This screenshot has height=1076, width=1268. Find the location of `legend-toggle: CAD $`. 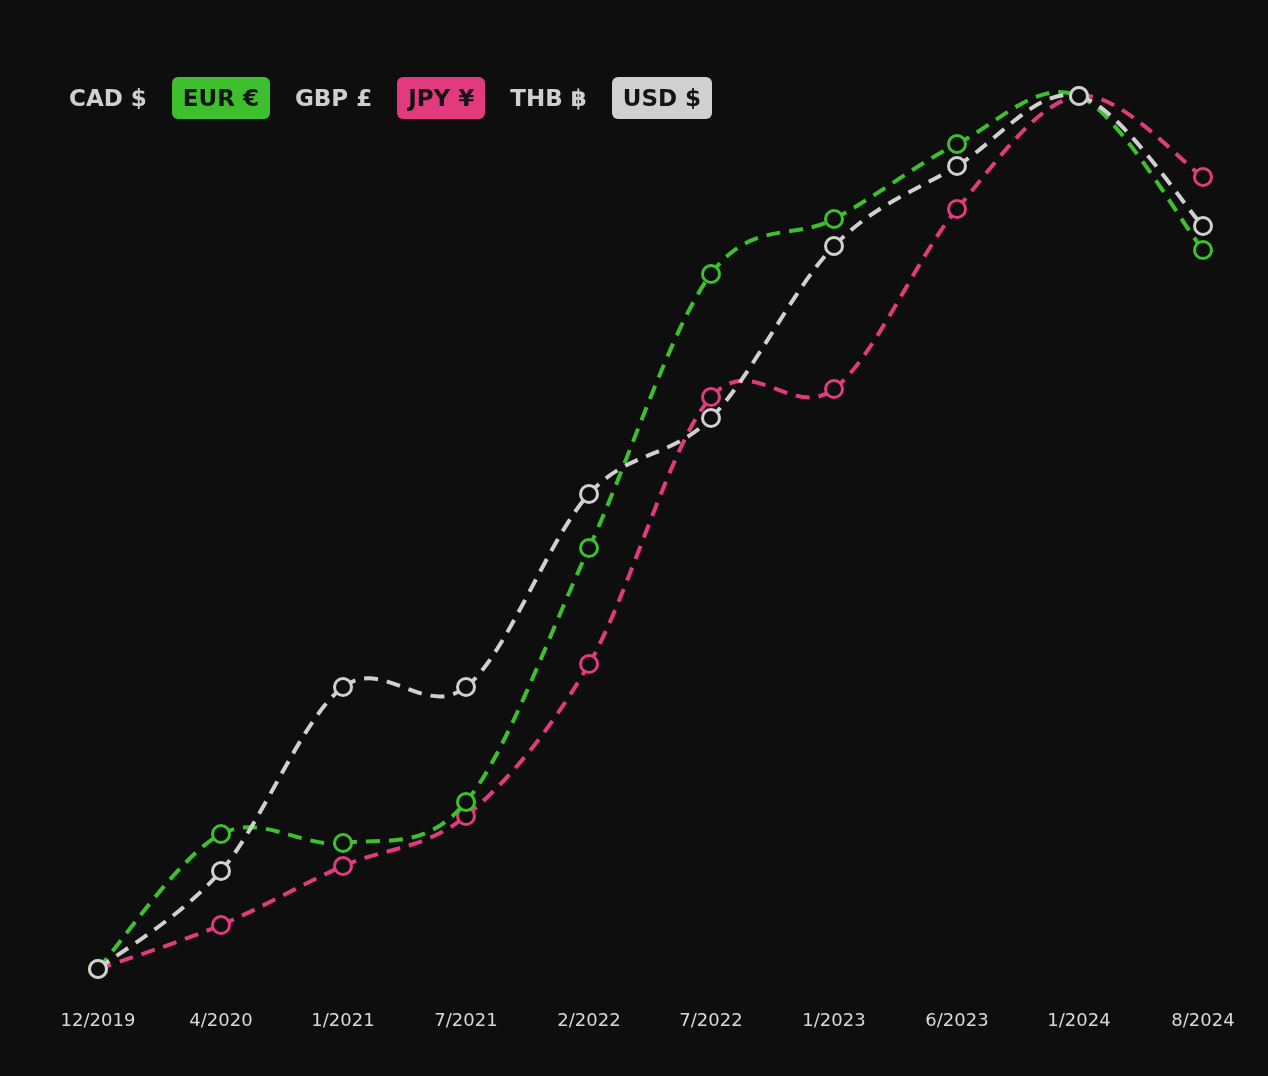

legend-toggle: CAD $ is located at coordinates (108, 98).